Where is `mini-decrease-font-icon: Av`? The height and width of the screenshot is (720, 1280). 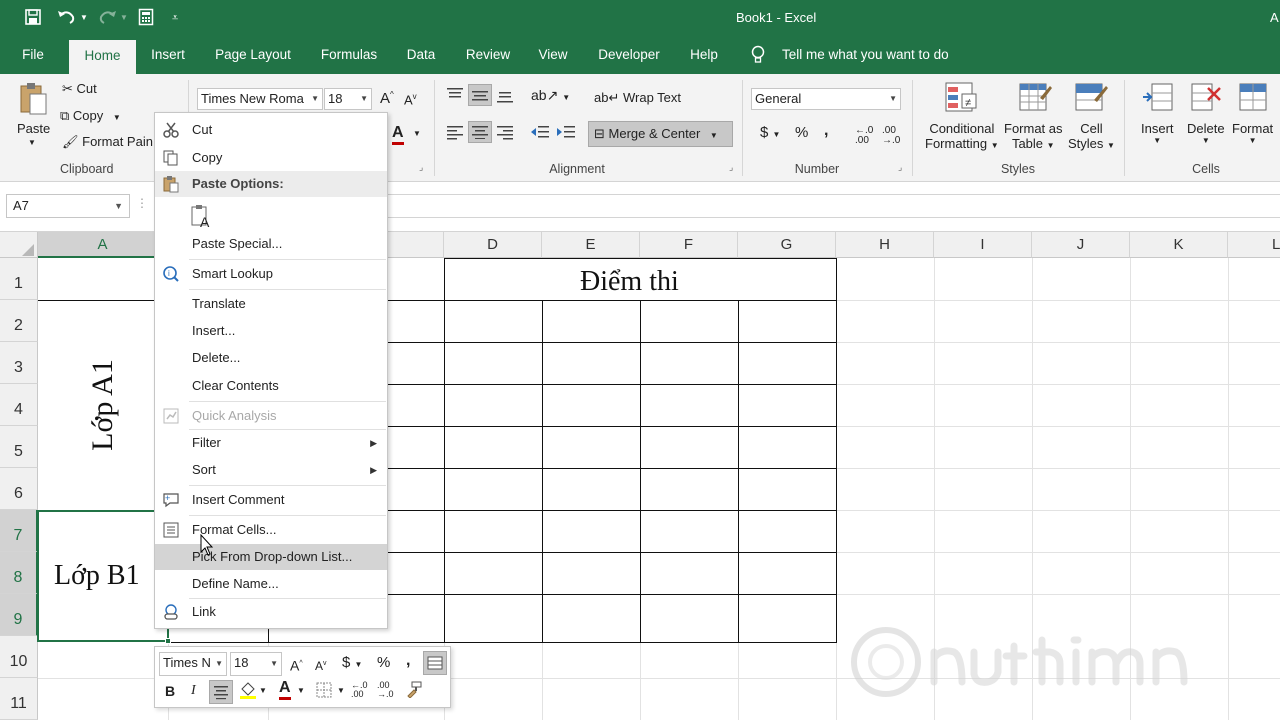
mini-decrease-font-icon: Av is located at coordinates (321, 665).